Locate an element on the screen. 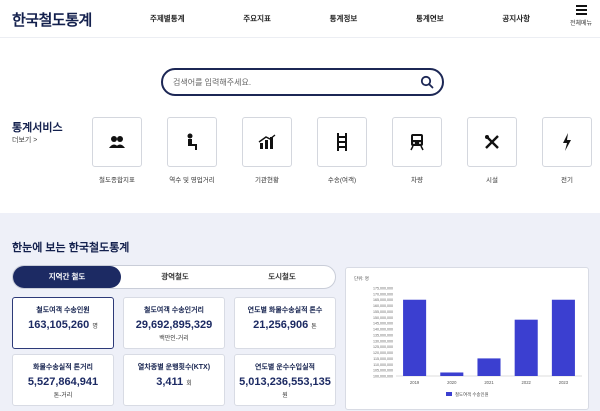 This screenshot has width=600, height=411. y-tick-label: 100,000,000 is located at coordinates (383, 377).